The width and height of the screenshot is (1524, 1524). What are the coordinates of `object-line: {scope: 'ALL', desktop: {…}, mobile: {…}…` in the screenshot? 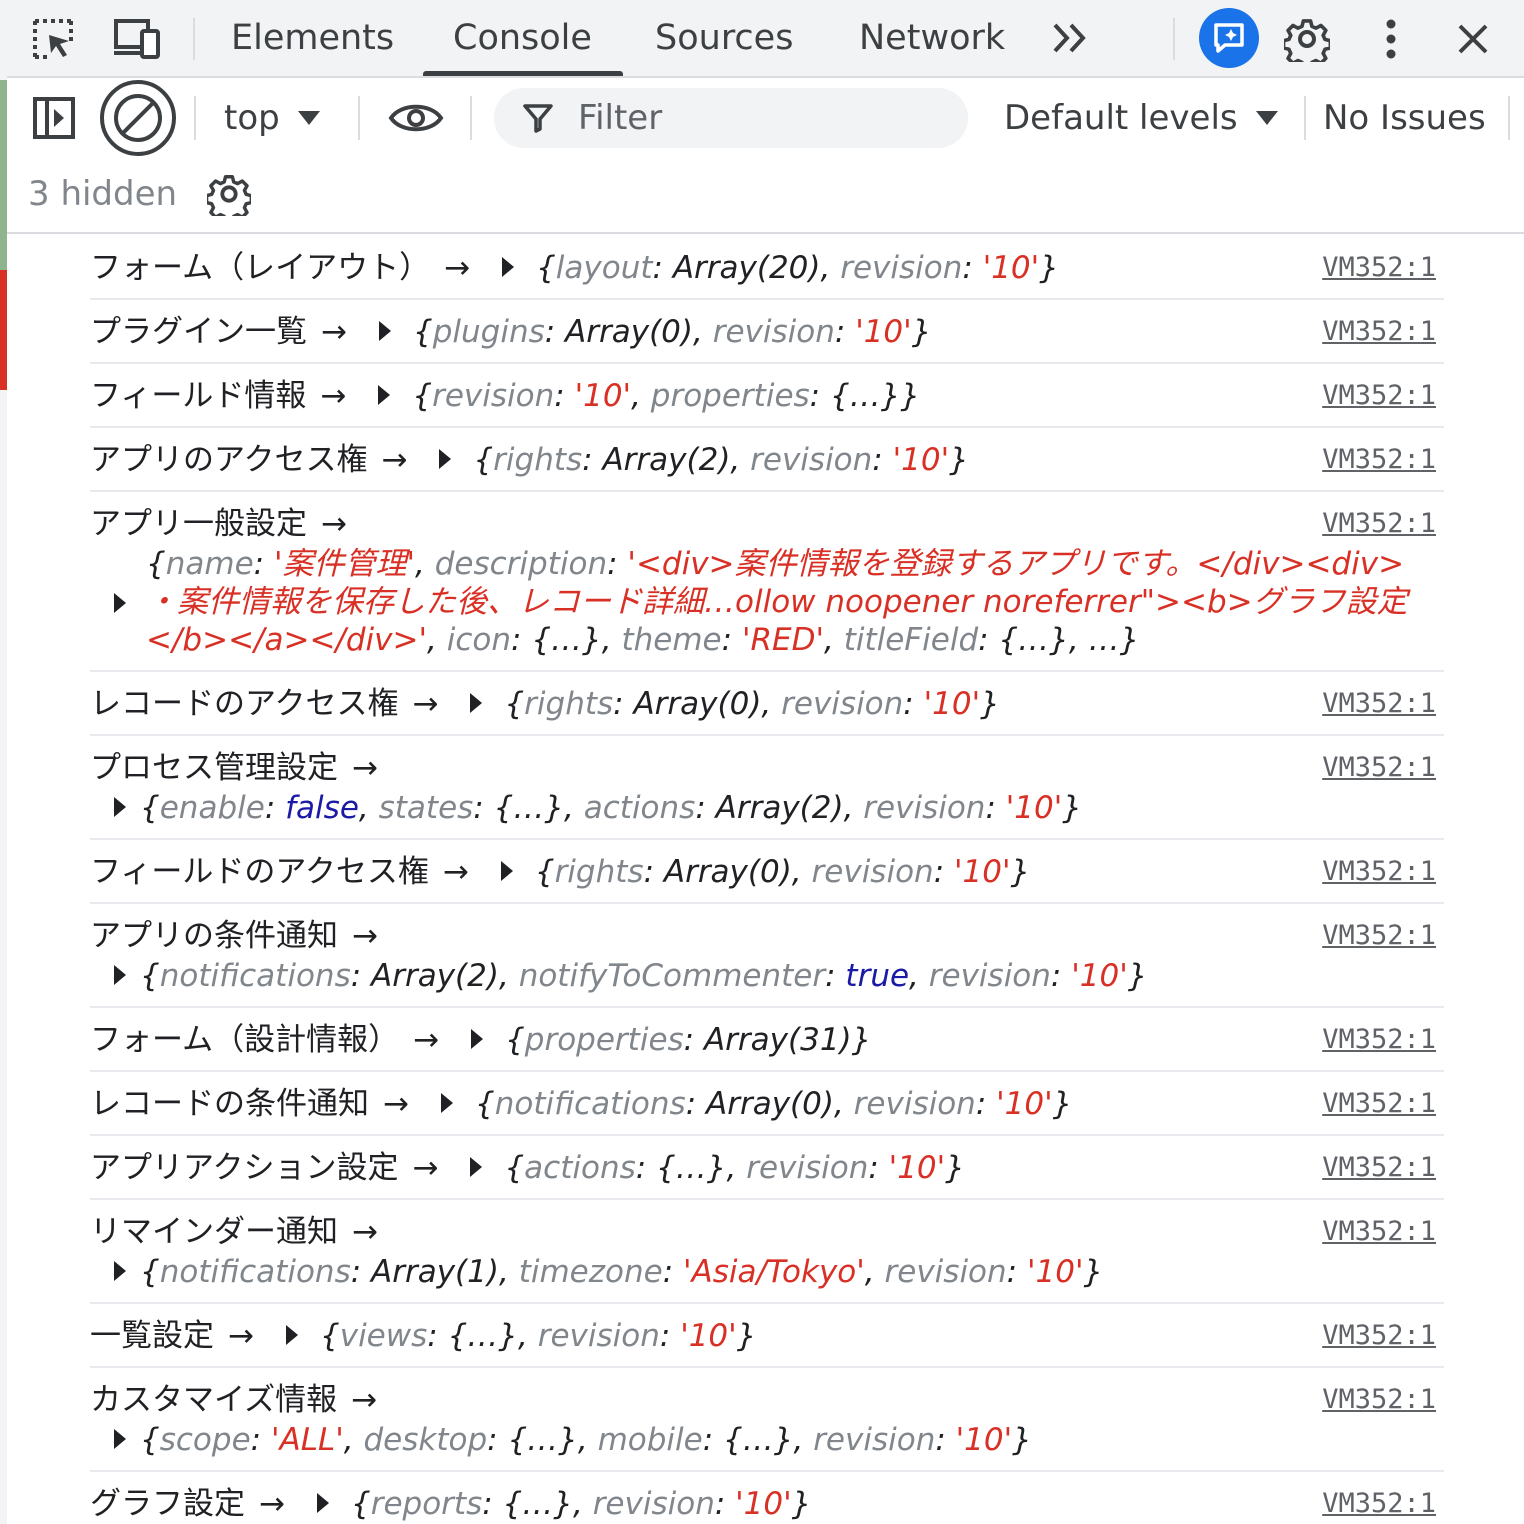 It's located at (767, 1440).